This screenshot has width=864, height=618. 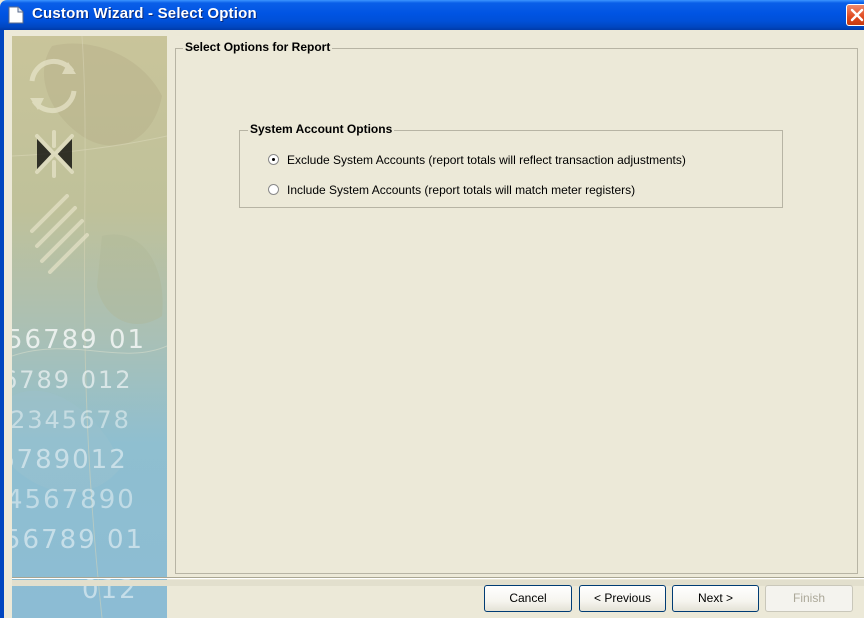 I want to click on decor-number-text: 4567890, so click(x=74, y=500).